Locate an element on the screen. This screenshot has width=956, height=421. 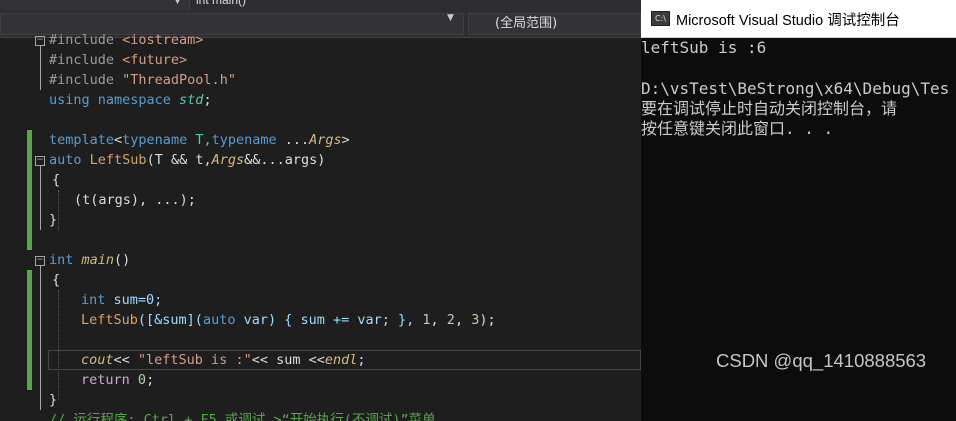
token: endl is located at coordinates (341, 360).